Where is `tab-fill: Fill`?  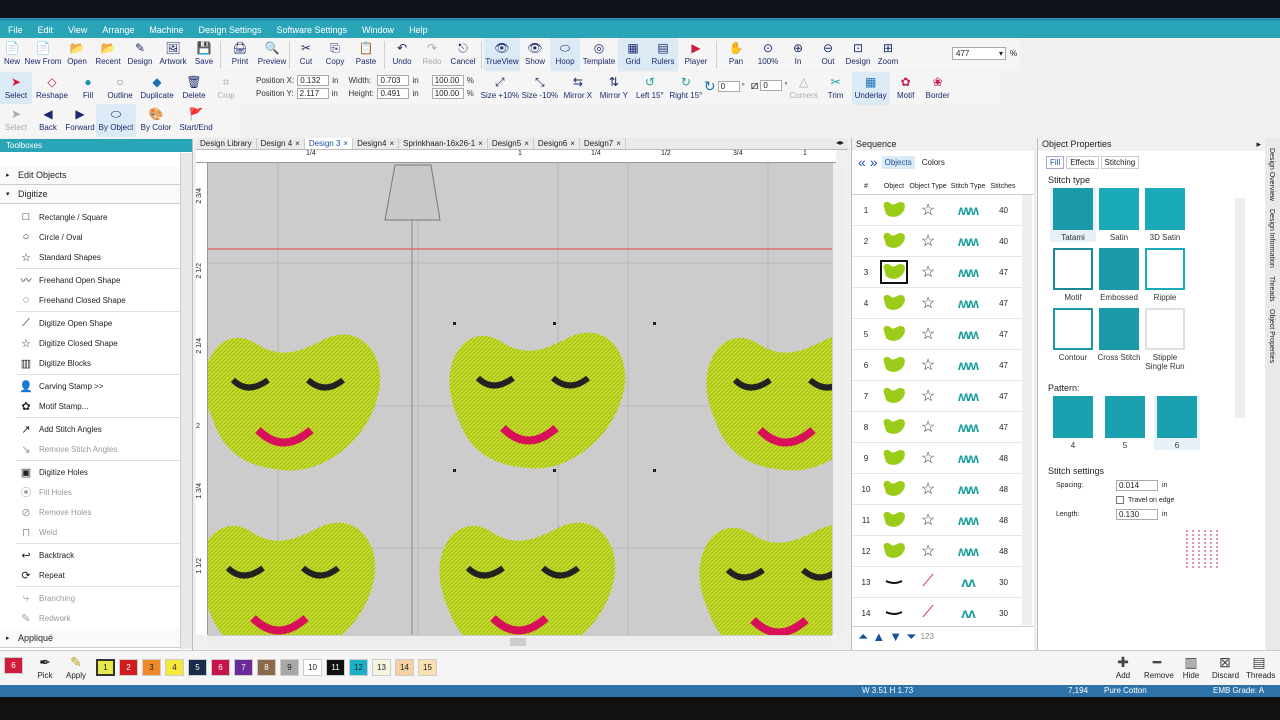
tab-fill: Fill is located at coordinates (1055, 162).